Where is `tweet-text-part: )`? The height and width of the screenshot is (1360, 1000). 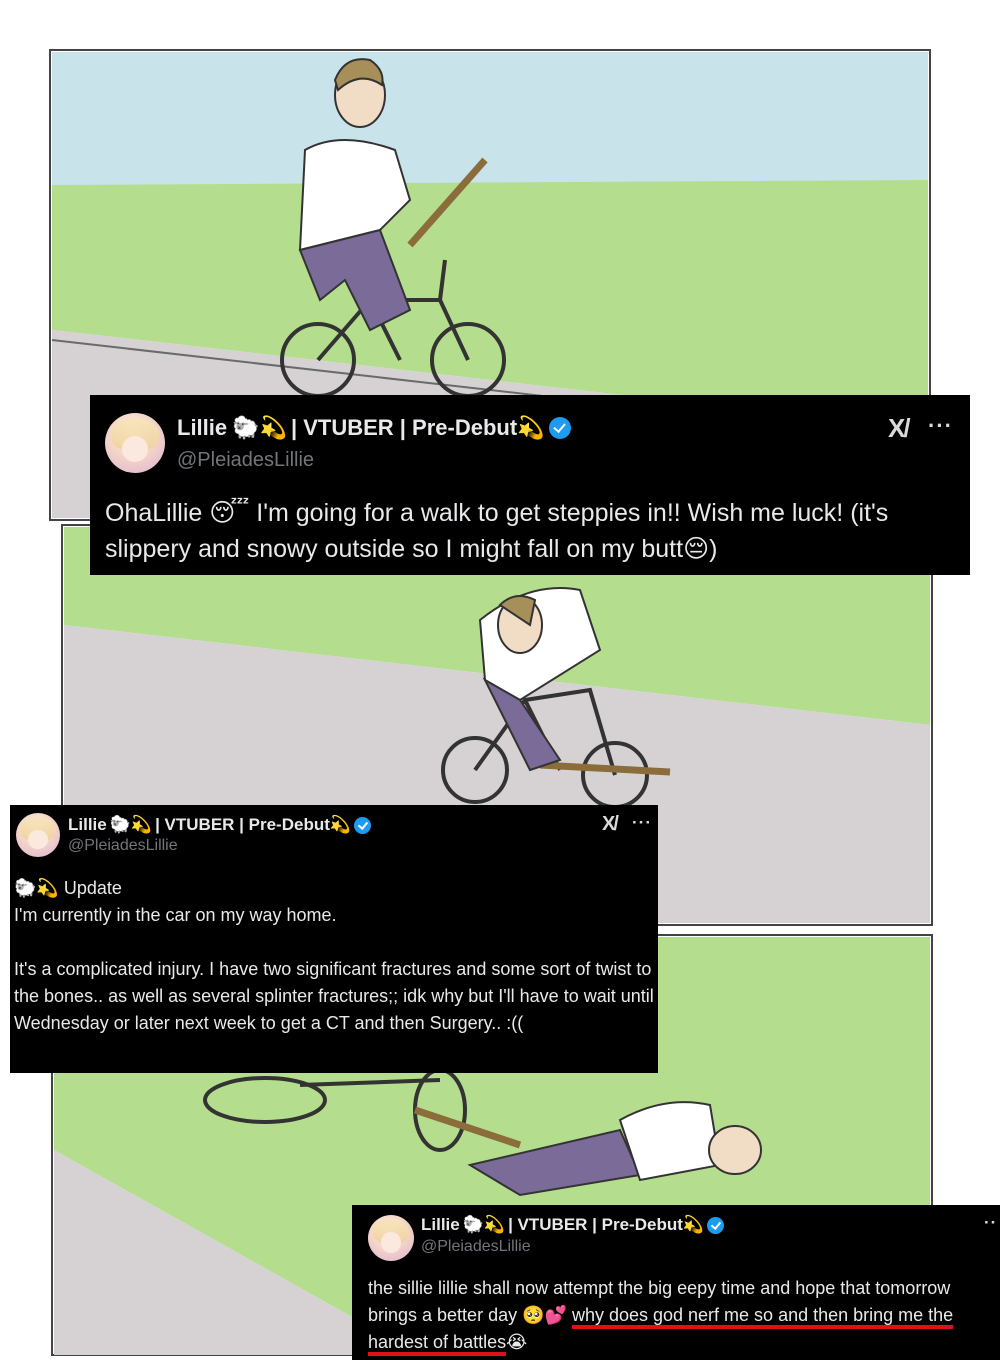 tweet-text-part: ) is located at coordinates (713, 549).